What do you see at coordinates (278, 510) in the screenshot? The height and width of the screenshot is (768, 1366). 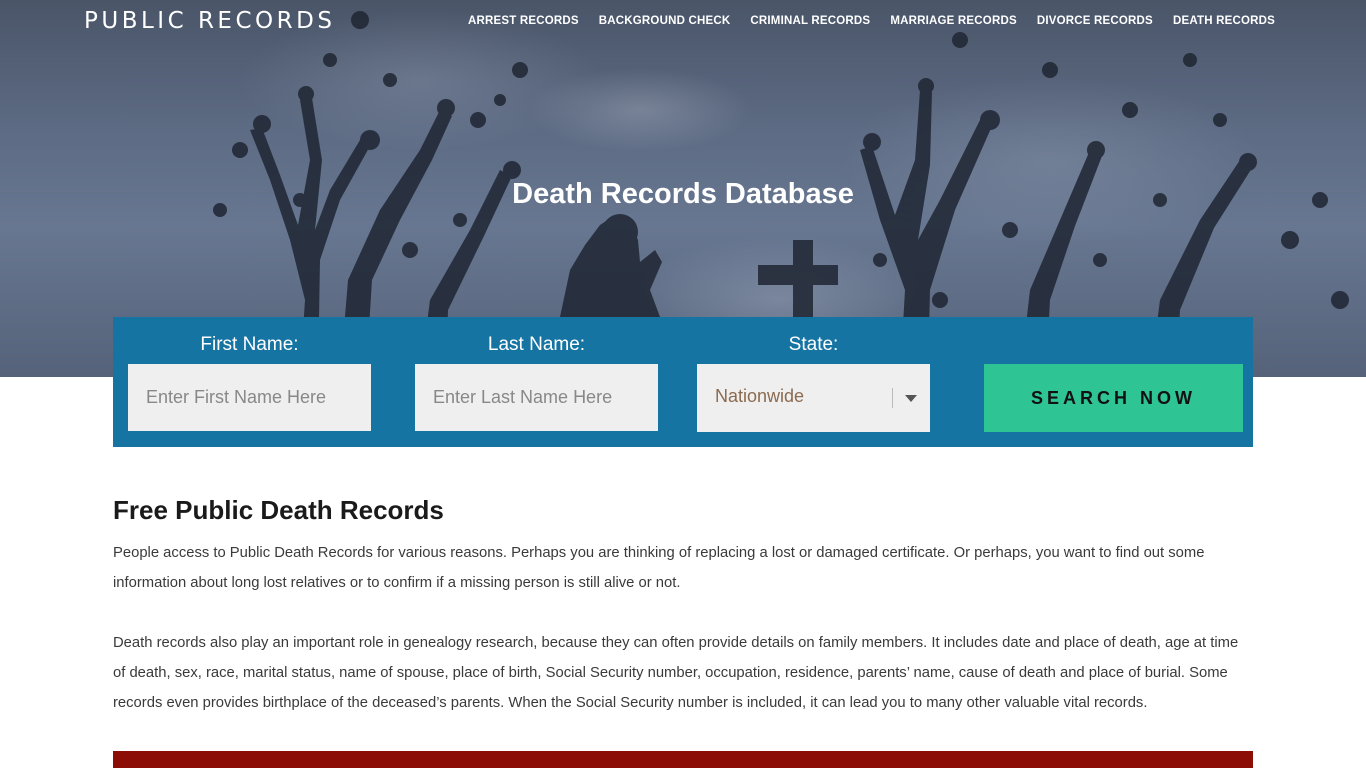 I see `section-heading: Free Public Death Records` at bounding box center [278, 510].